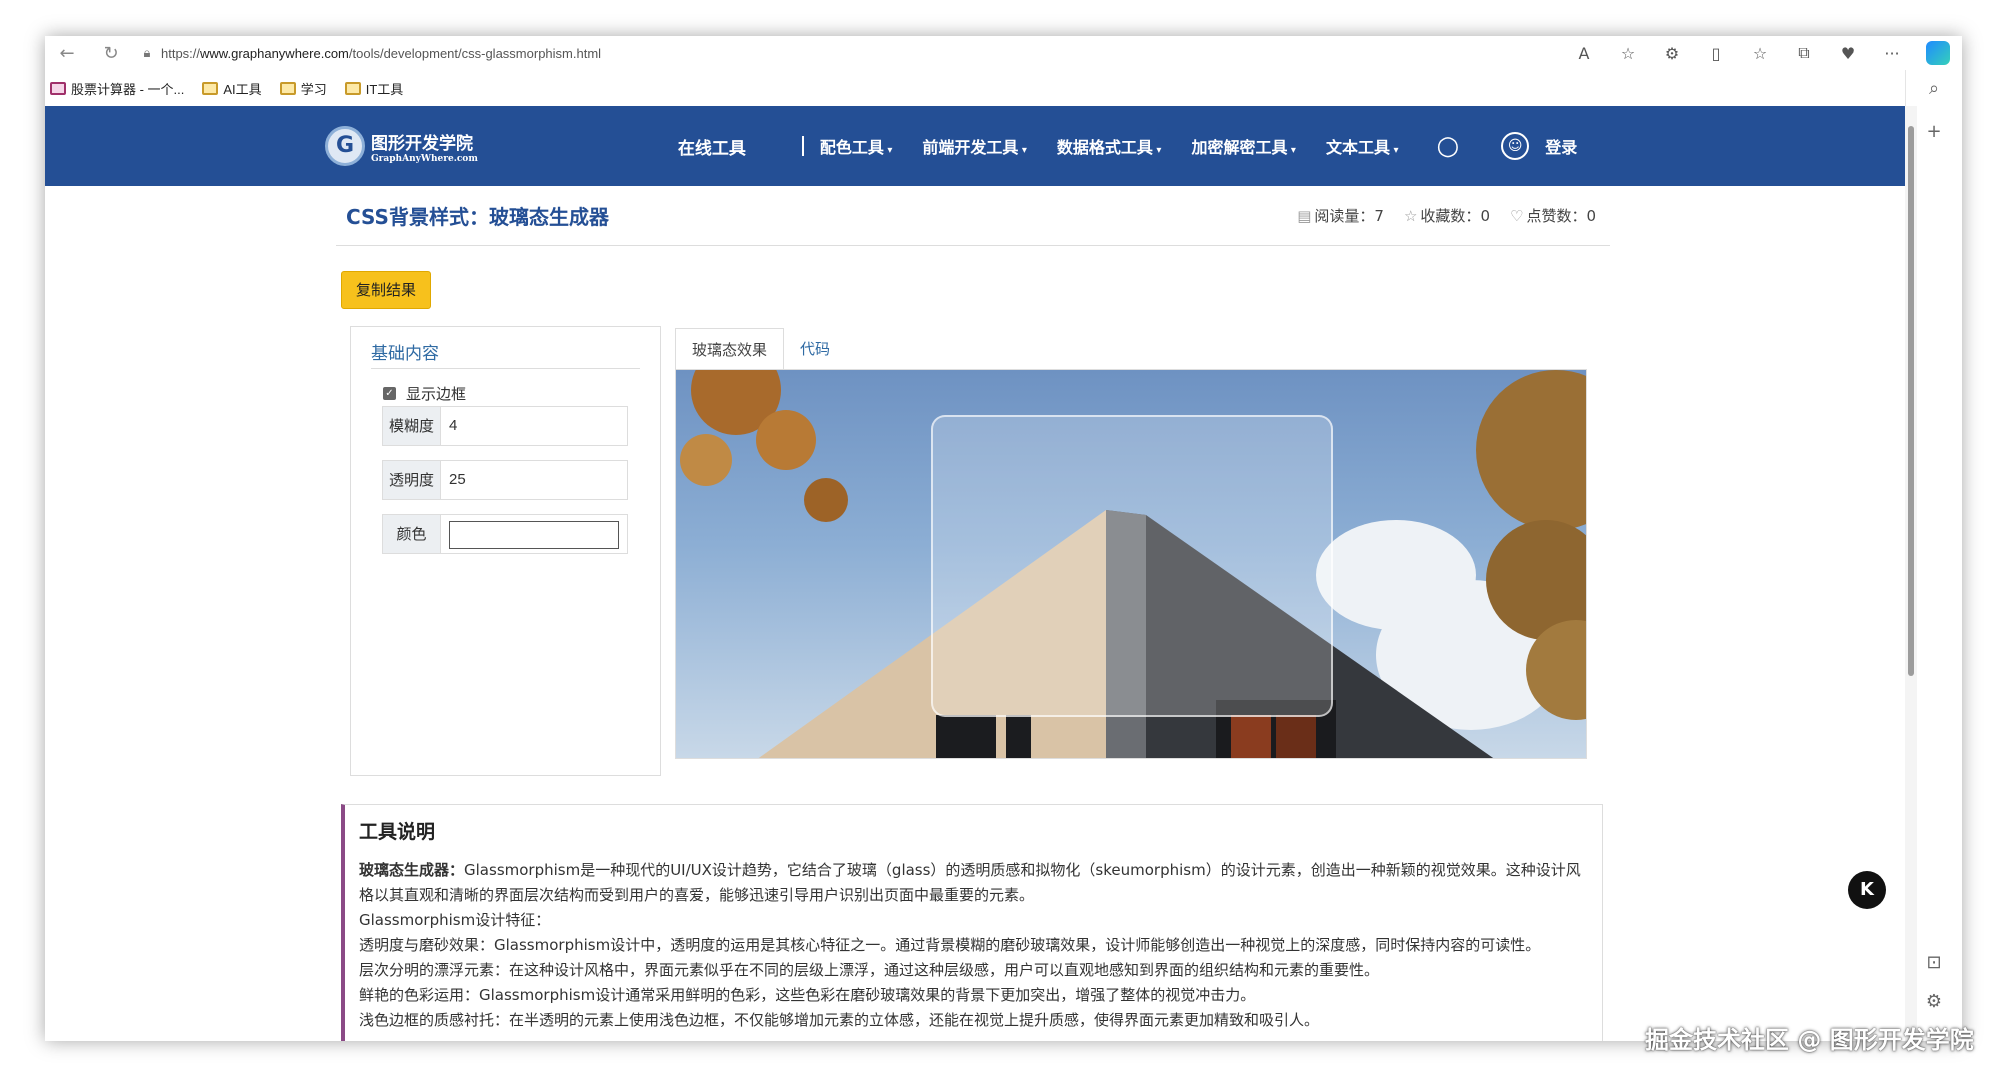 The image size is (2006, 1077). Describe the element at coordinates (815, 349) in the screenshot. I see `tab-code: 代码` at that location.